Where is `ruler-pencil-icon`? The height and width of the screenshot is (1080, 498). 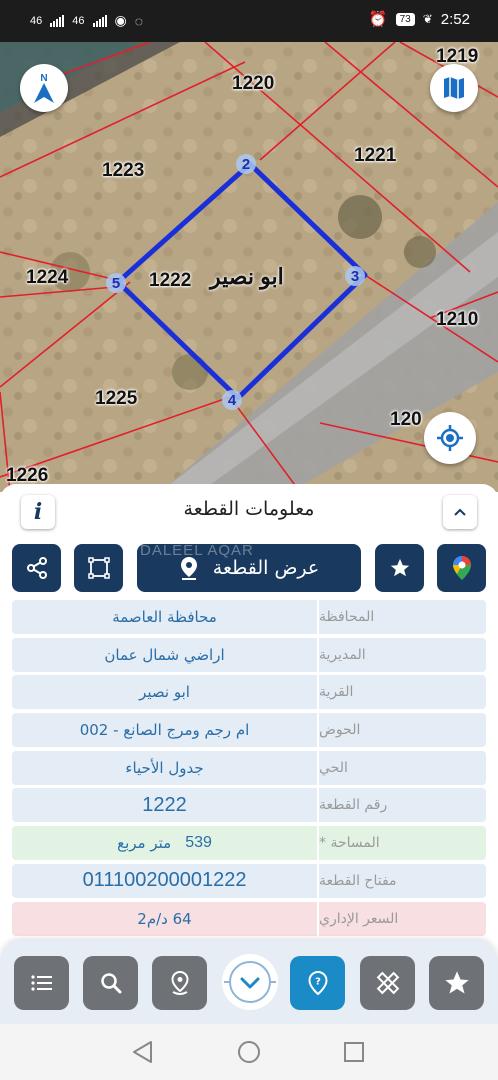
ruler-pencil-icon is located at coordinates (387, 983).